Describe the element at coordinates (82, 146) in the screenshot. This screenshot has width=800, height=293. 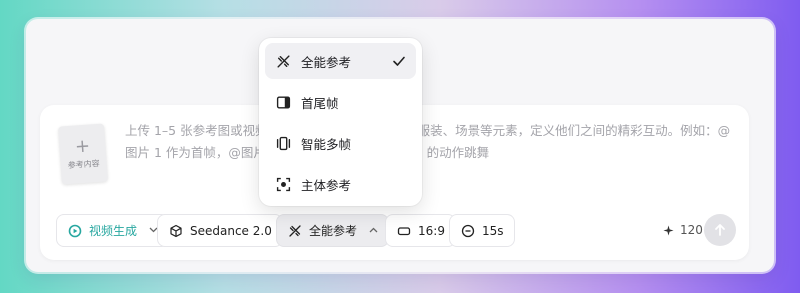
I see `plus-icon: +` at that location.